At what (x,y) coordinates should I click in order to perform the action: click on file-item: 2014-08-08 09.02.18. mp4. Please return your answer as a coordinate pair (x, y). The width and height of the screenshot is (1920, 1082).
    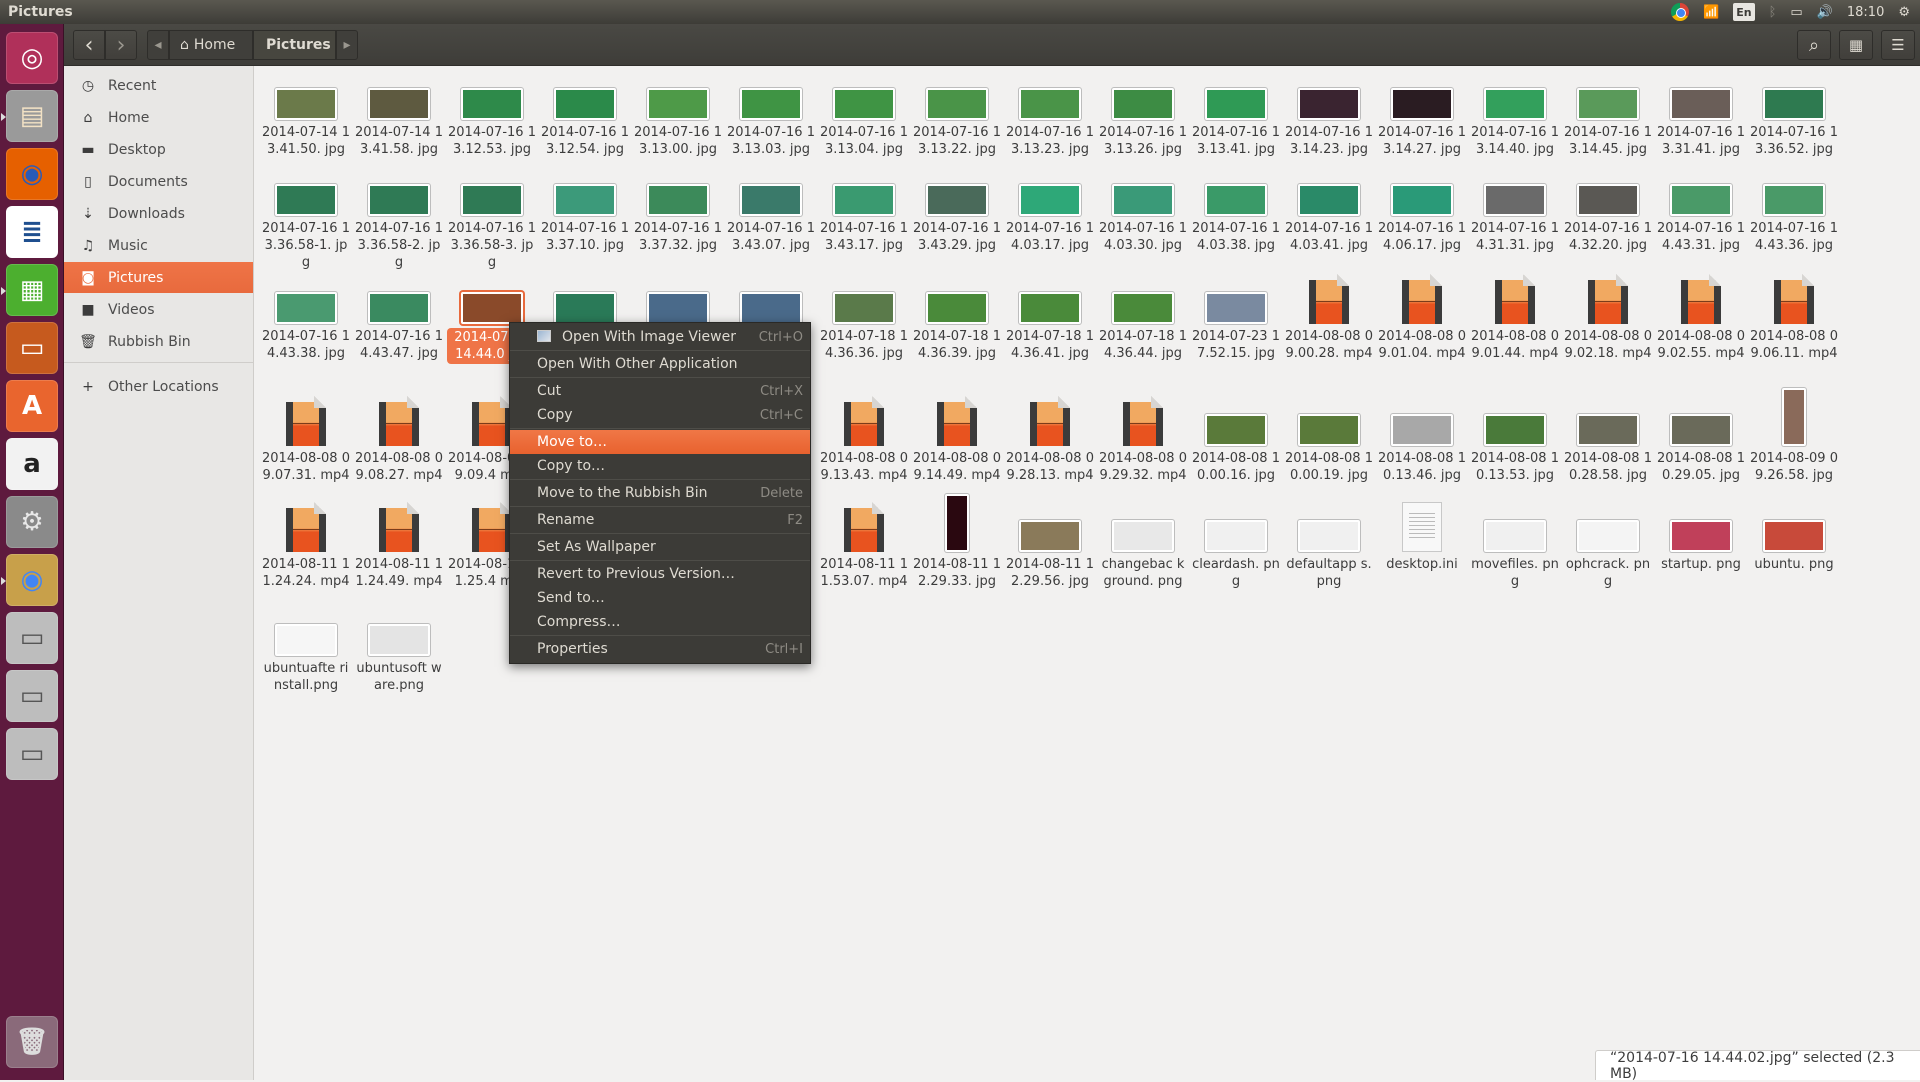
    Looking at the image, I should click on (1608, 318).